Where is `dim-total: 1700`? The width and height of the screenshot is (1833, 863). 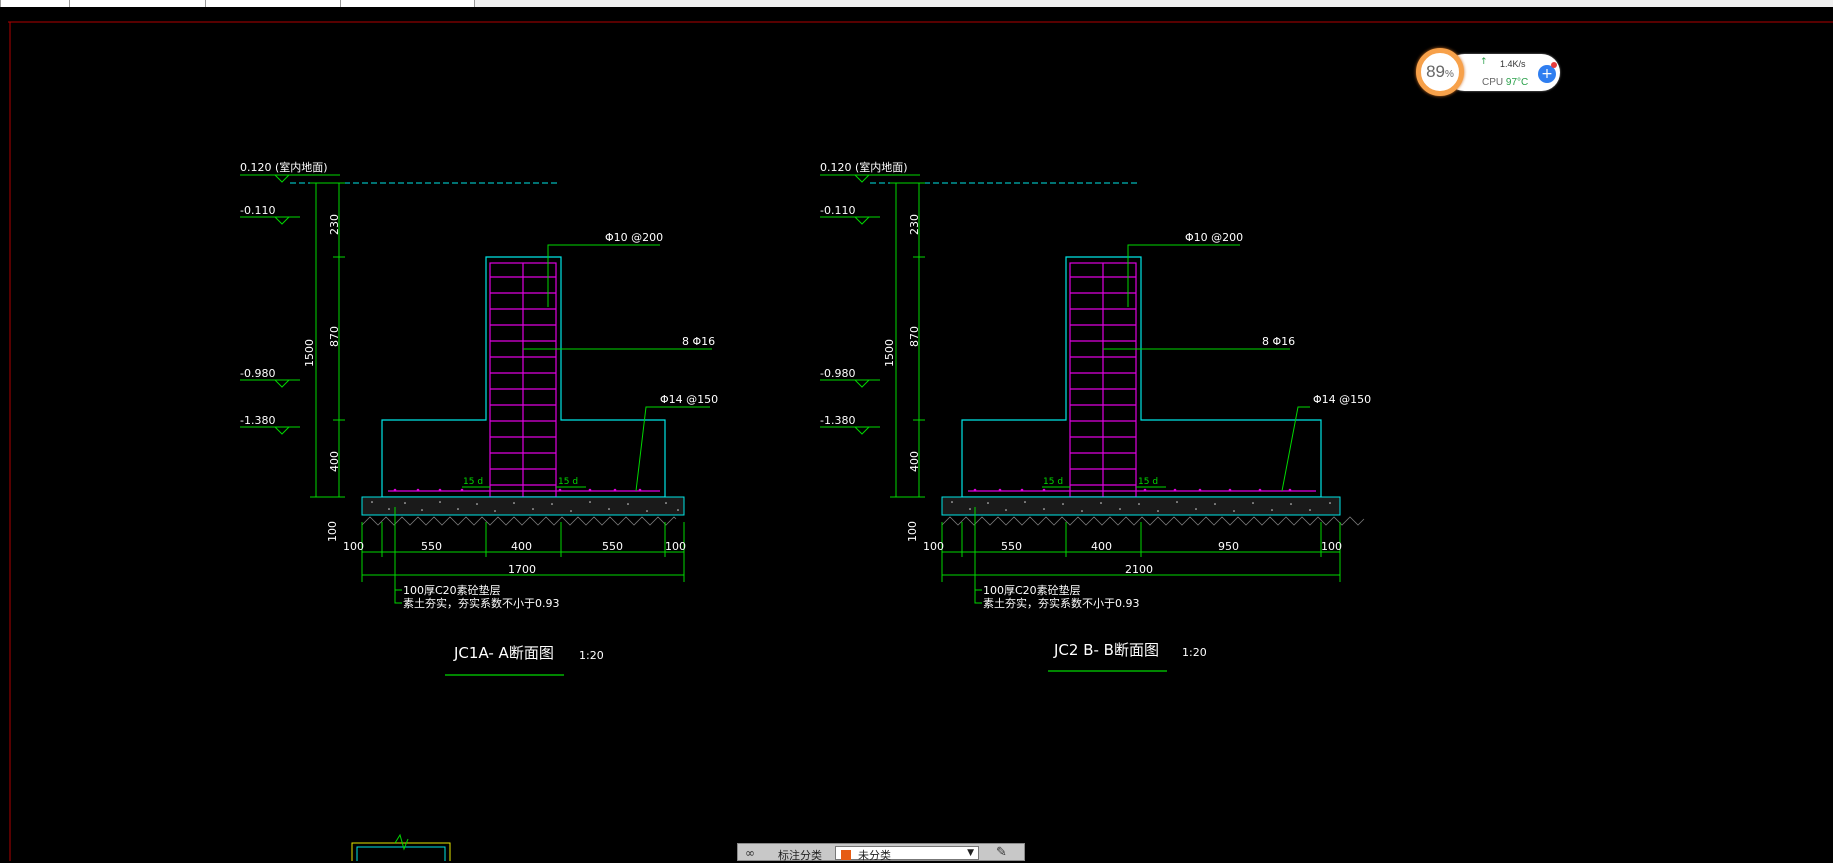
dim-total: 1700 is located at coordinates (522, 569).